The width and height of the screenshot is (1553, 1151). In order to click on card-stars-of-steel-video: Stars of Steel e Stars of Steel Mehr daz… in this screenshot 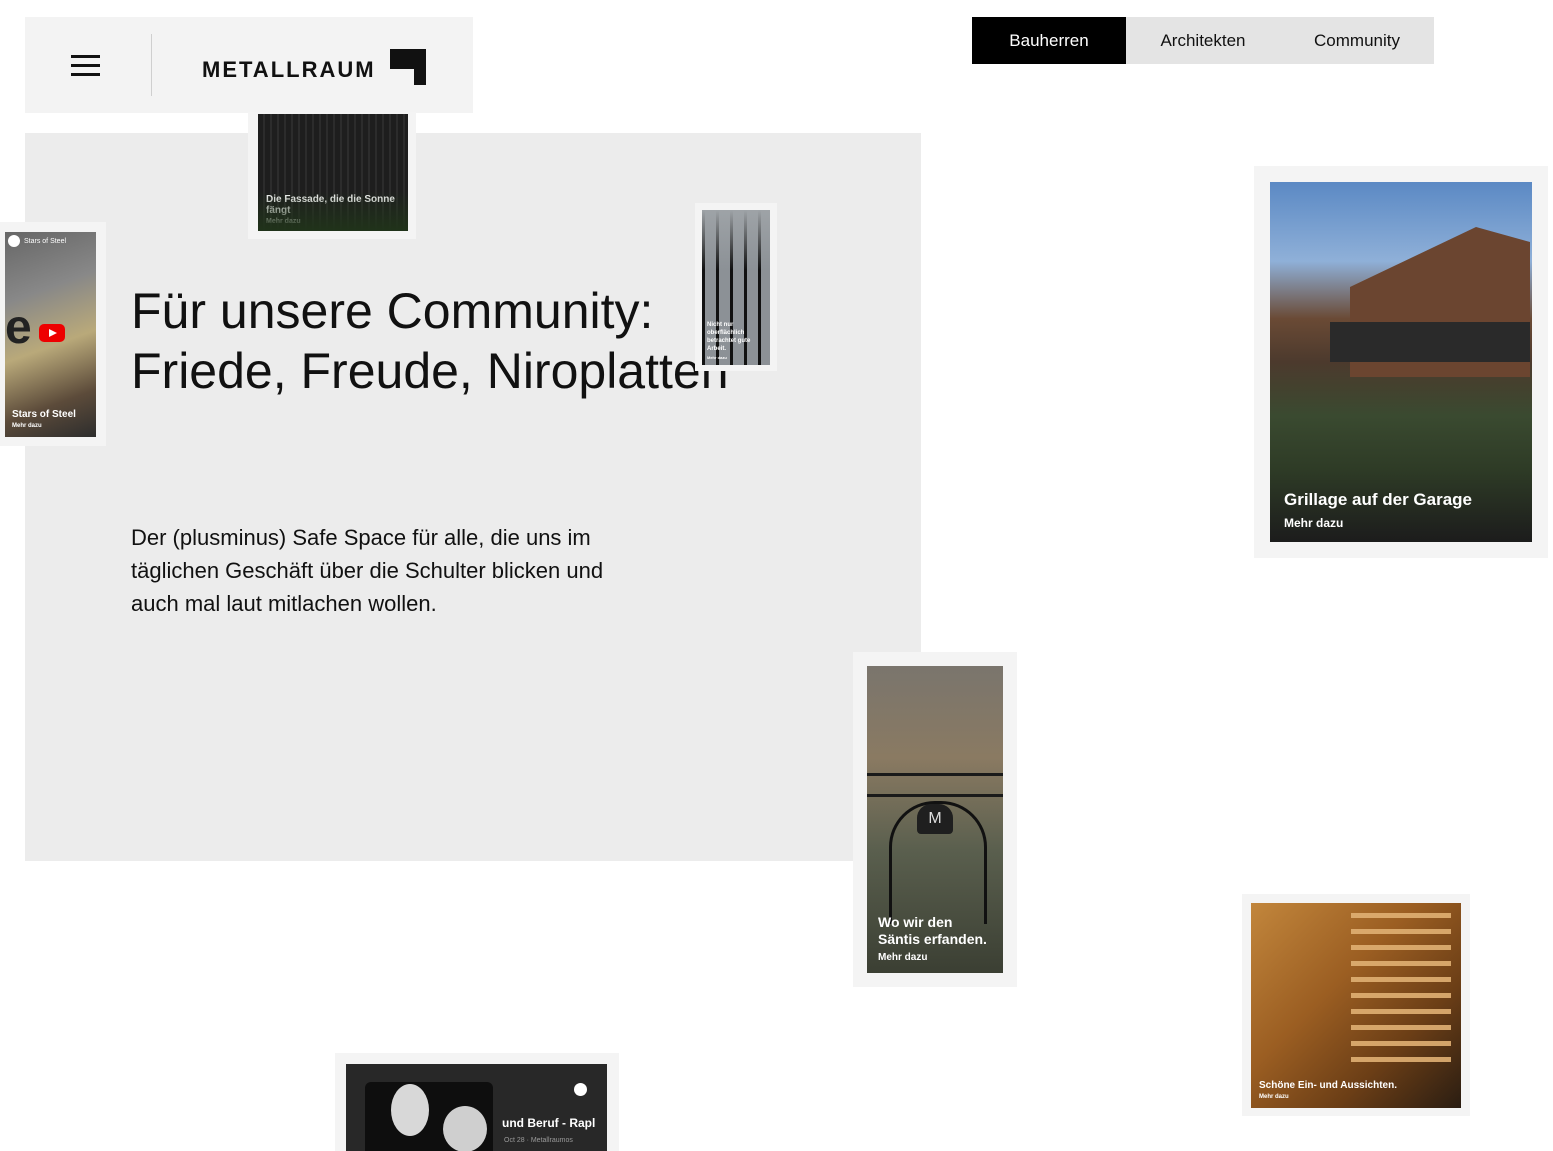, I will do `click(53, 334)`.